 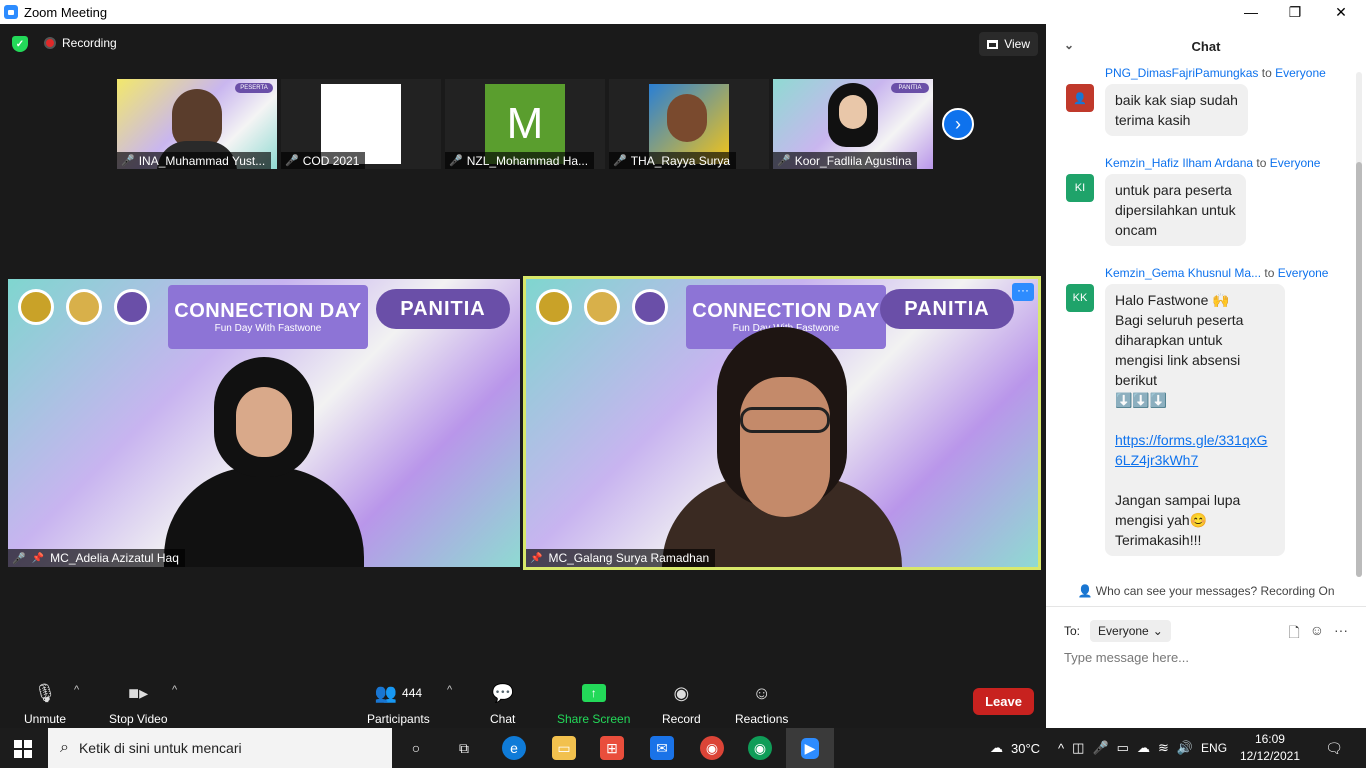 What do you see at coordinates (1100, 748) in the screenshot?
I see `microphone-icon: 🎤` at bounding box center [1100, 748].